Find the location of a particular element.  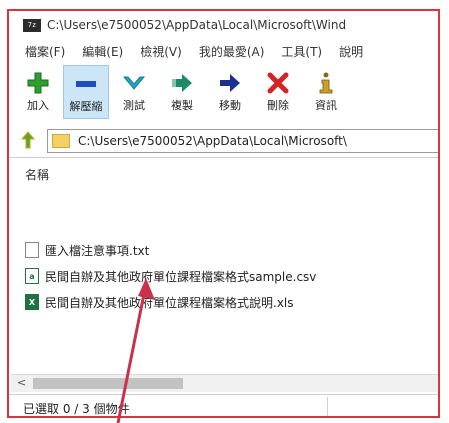

column-header-name: 名稱 is located at coordinates (37, 174).